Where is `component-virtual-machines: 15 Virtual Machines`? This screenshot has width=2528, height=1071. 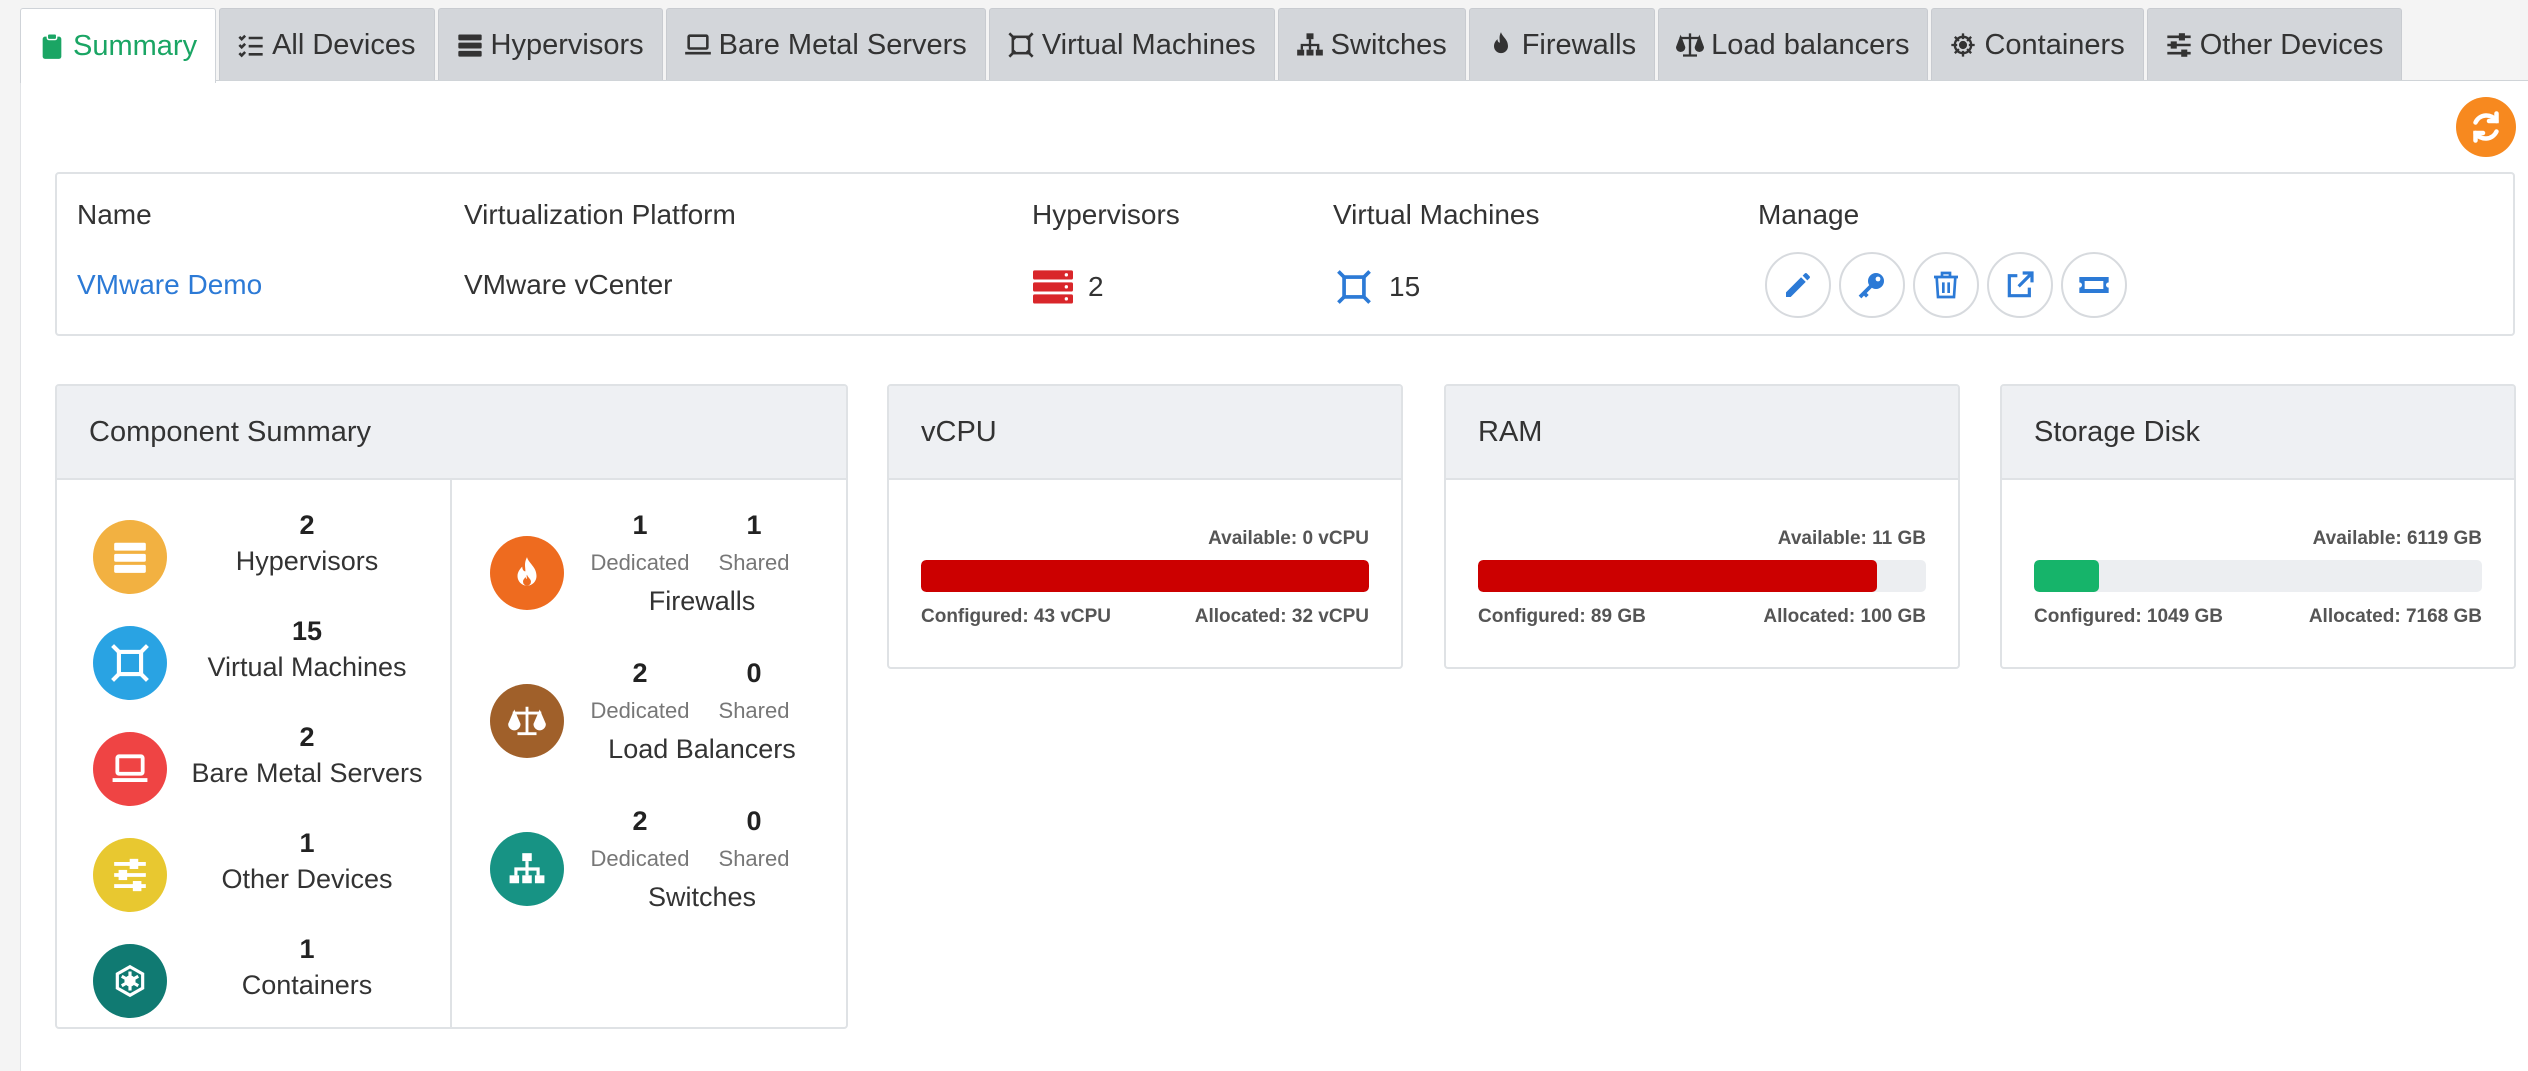 component-virtual-machines: 15 Virtual Machines is located at coordinates (253, 659).